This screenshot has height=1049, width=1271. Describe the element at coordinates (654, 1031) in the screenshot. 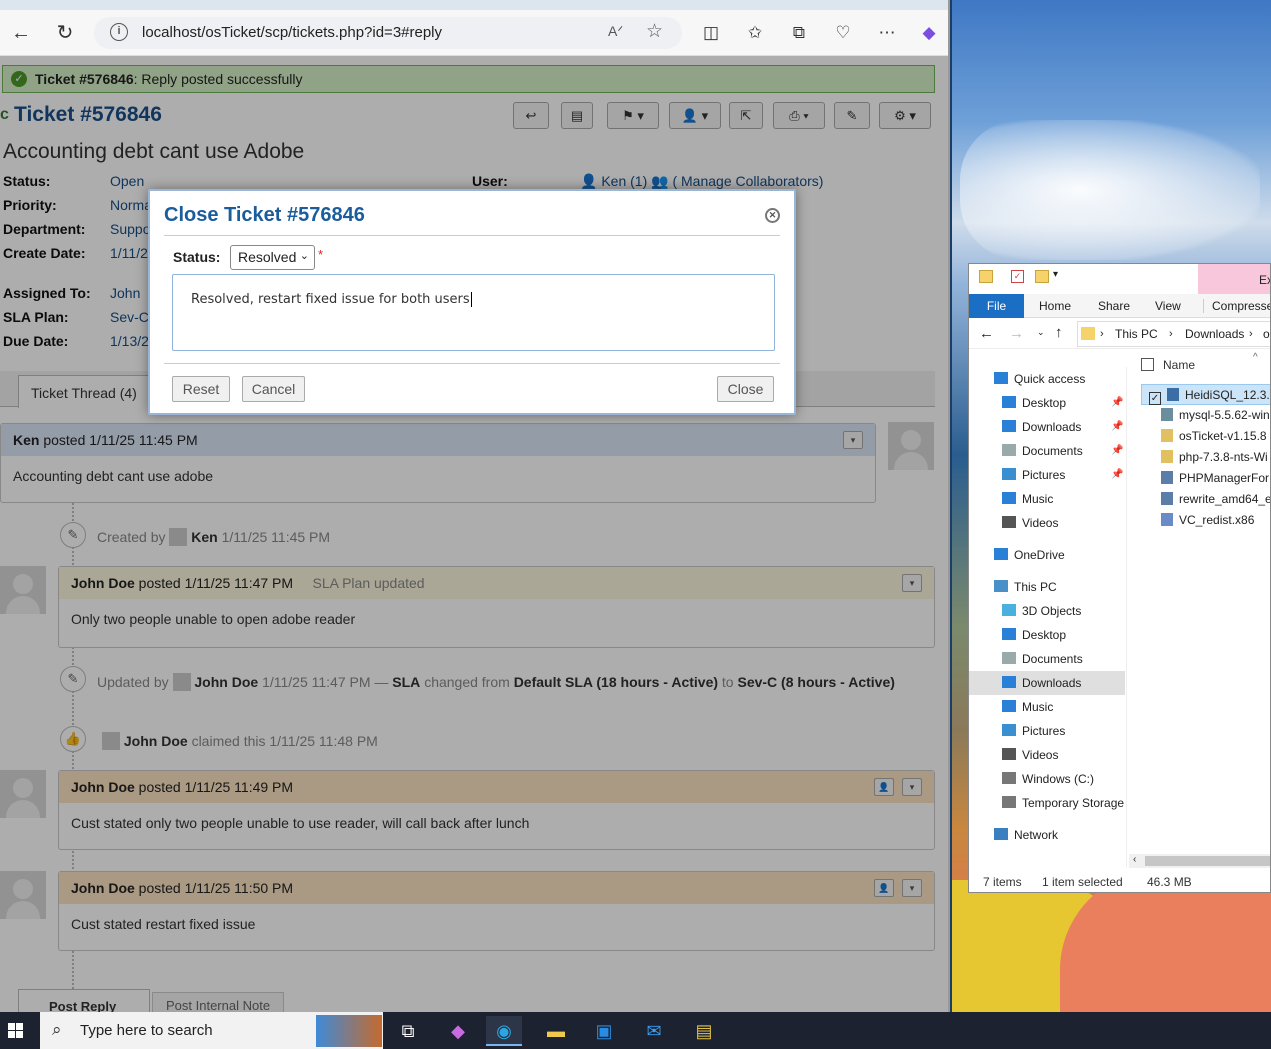

I see `mail-app-icon: ✉` at that location.